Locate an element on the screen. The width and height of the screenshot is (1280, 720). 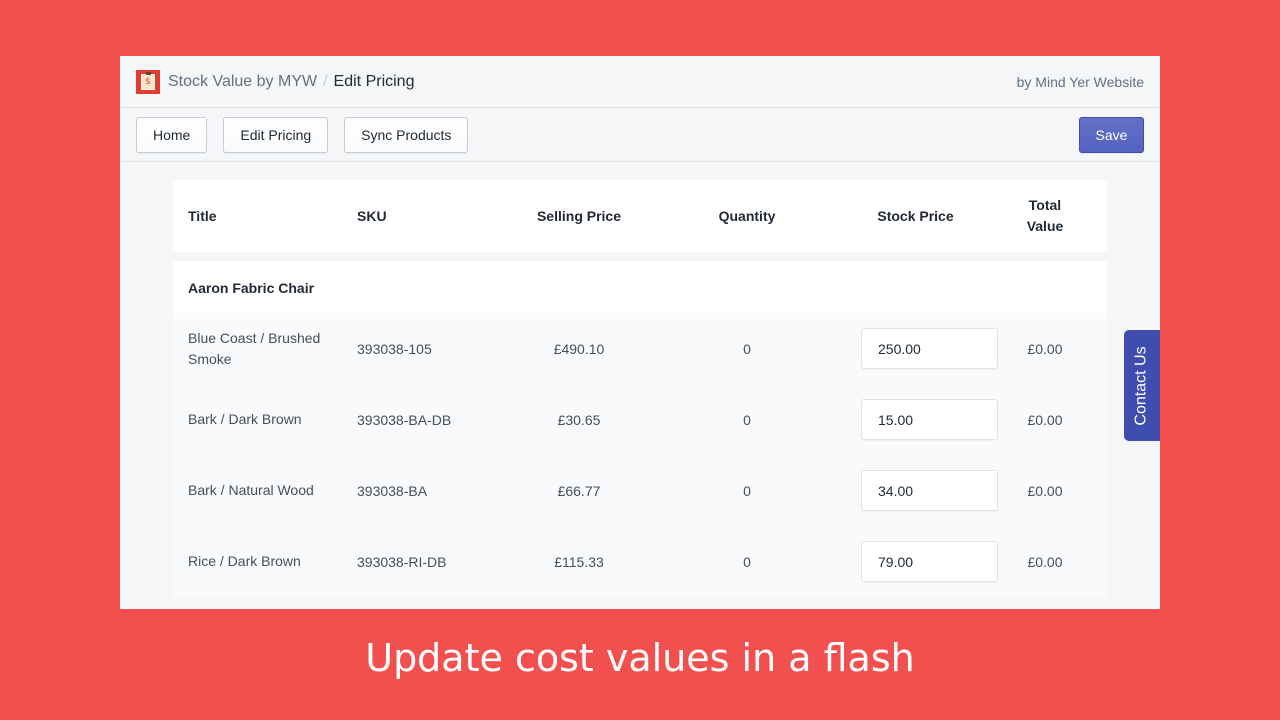
breadcrumb-app-name: Stock Value by MYW is located at coordinates (242, 82).